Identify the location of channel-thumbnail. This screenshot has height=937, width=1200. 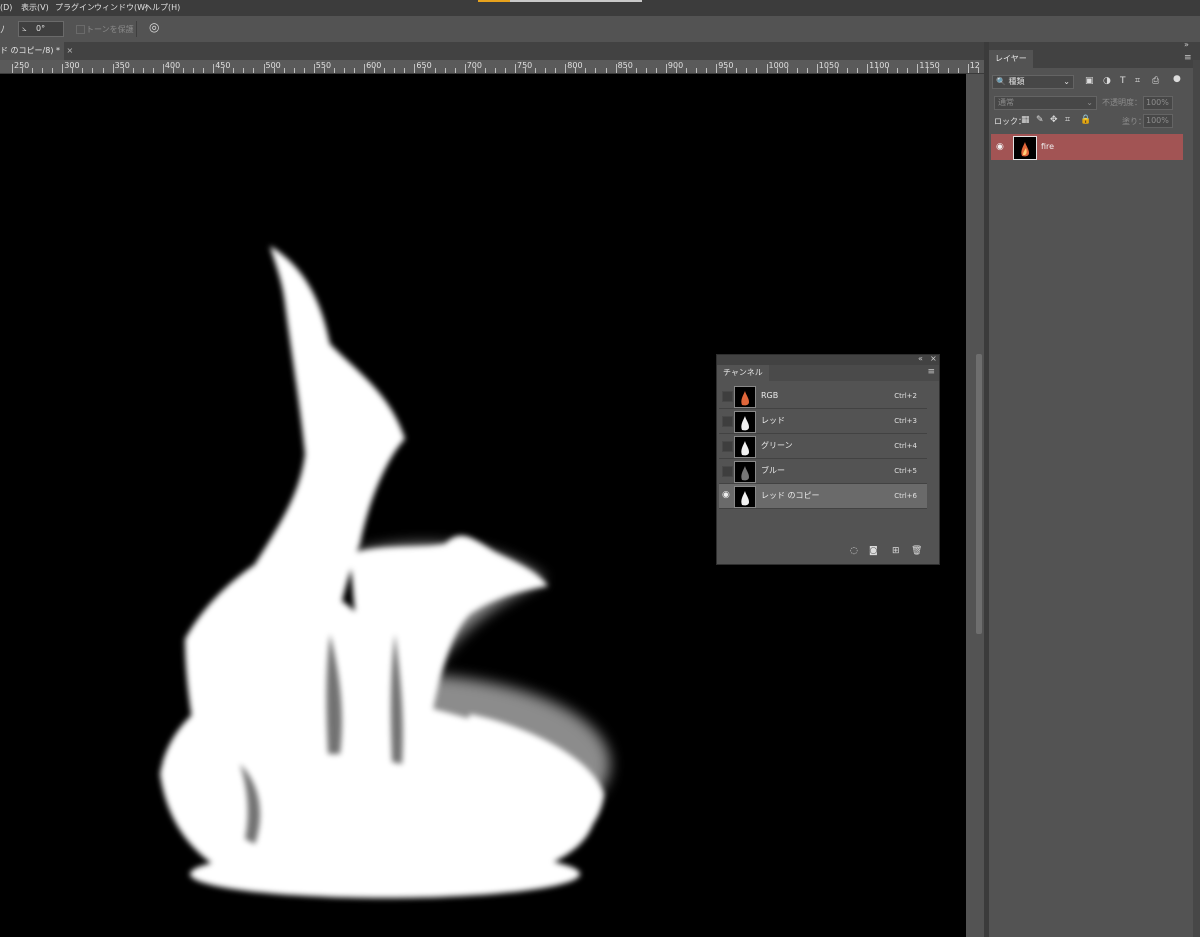
(745, 447).